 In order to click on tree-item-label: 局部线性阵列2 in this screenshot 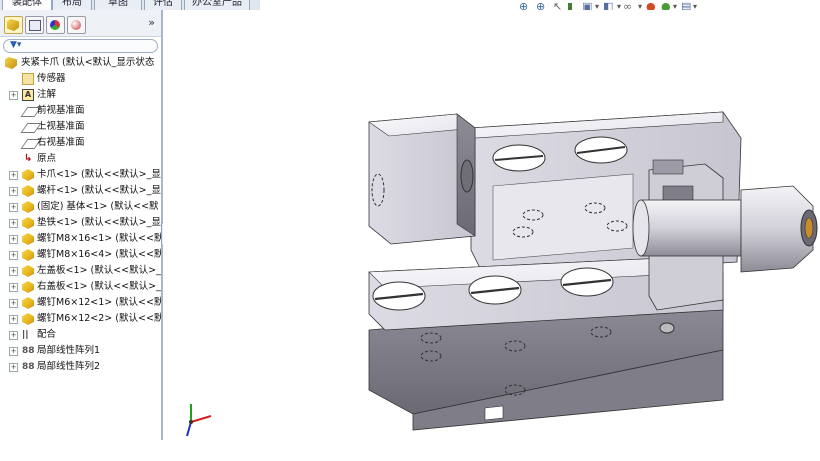, I will do `click(69, 366)`.